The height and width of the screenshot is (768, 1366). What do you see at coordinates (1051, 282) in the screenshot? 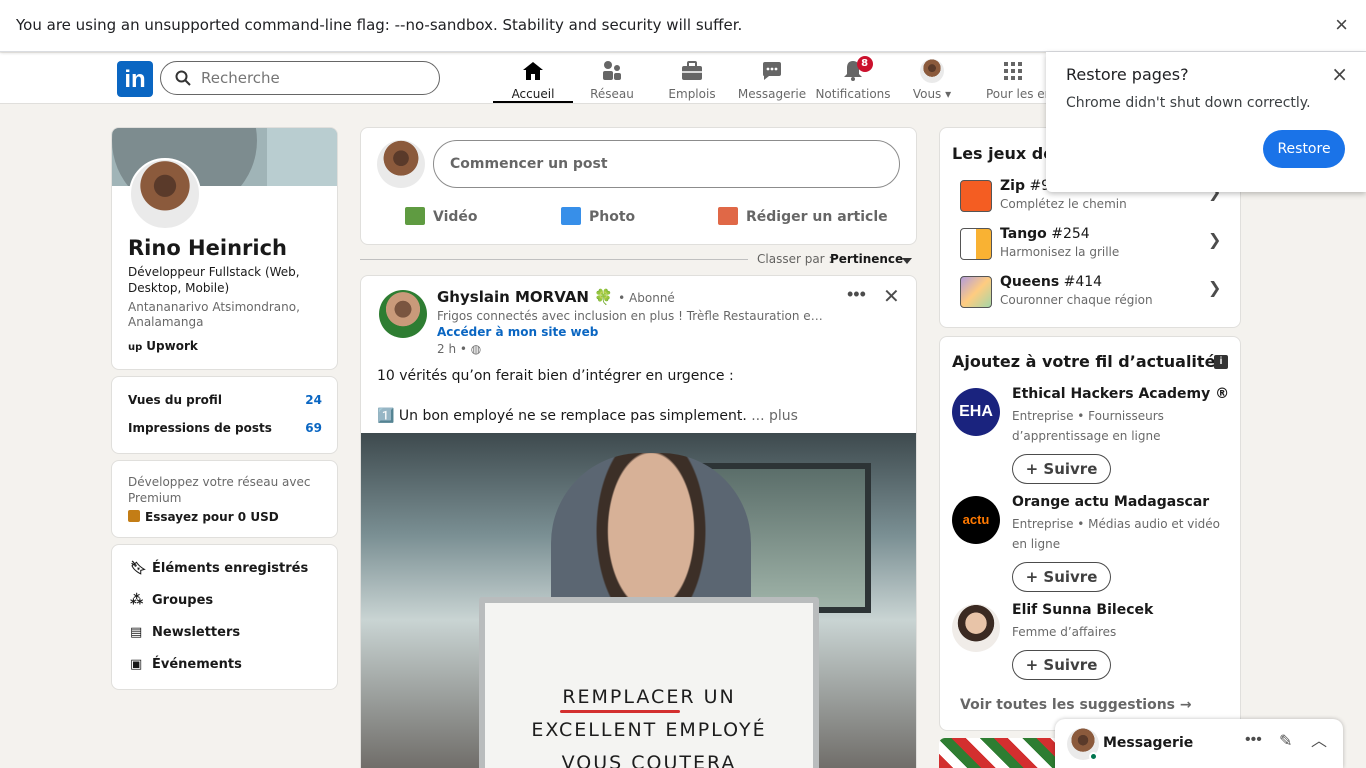
I see `game-name: Queens #414` at bounding box center [1051, 282].